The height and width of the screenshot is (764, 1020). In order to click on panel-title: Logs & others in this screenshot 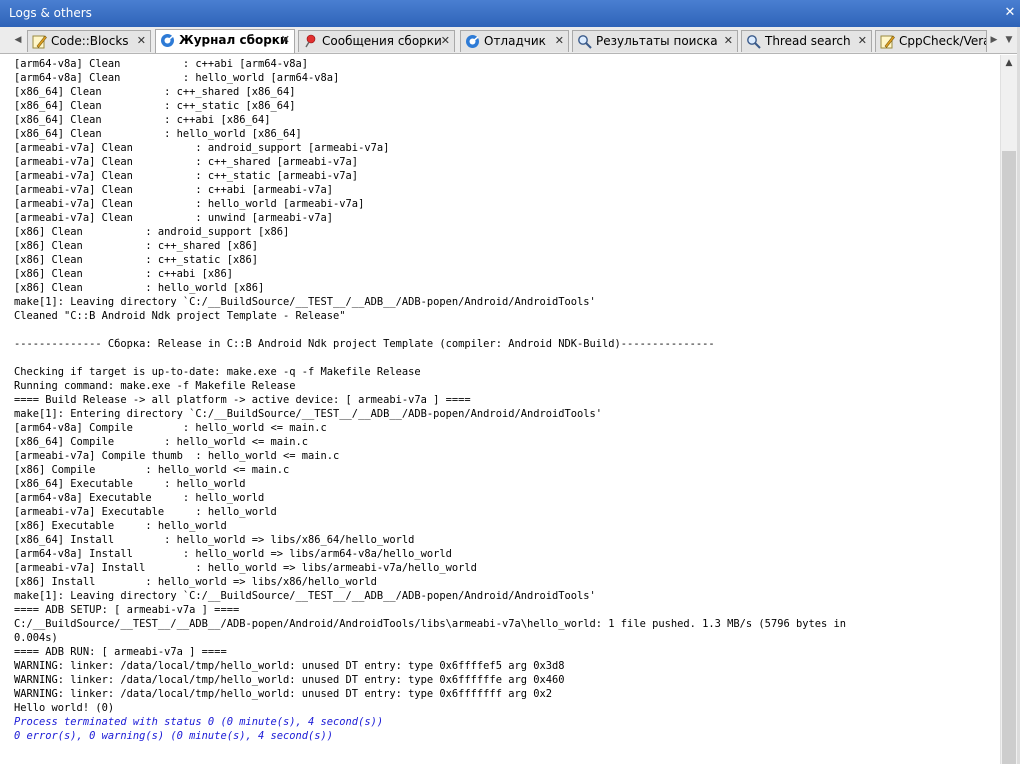, I will do `click(50, 13)`.